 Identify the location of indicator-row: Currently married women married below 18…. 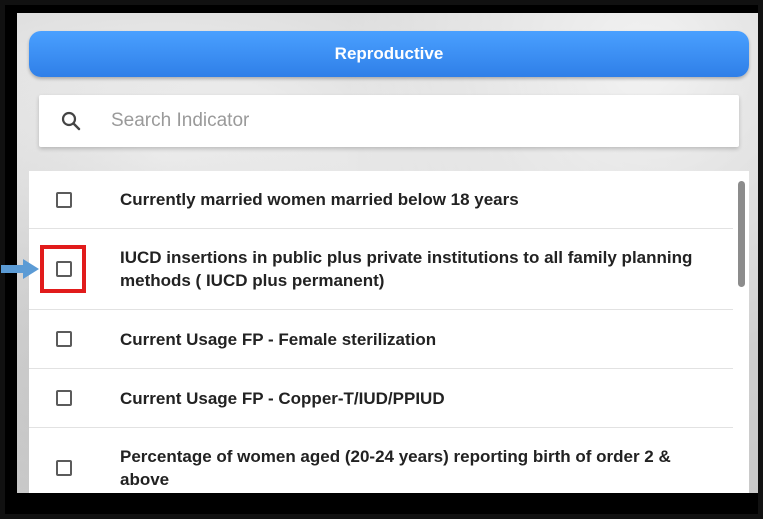
(381, 200).